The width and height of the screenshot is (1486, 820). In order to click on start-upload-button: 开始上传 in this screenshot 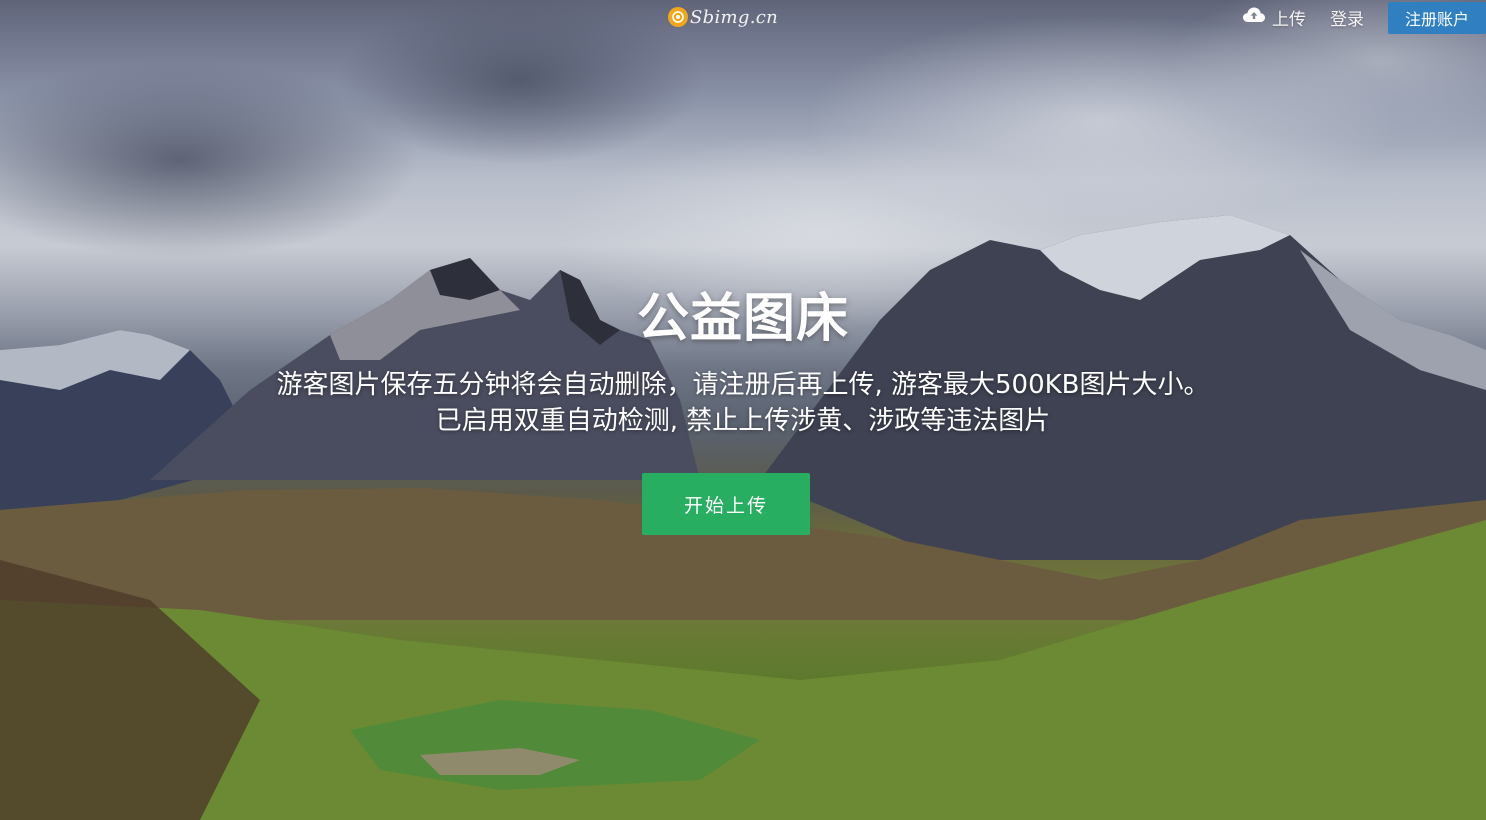, I will do `click(726, 504)`.